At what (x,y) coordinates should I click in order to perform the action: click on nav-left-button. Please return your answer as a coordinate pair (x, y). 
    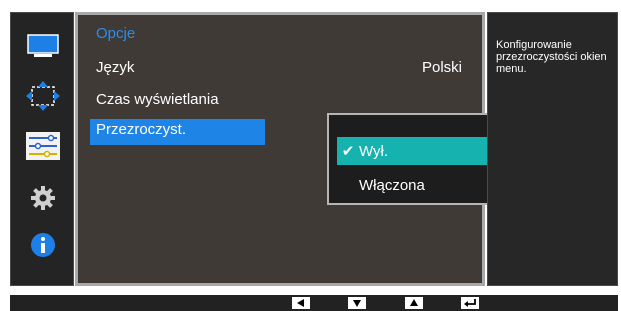
    Looking at the image, I should click on (301, 303).